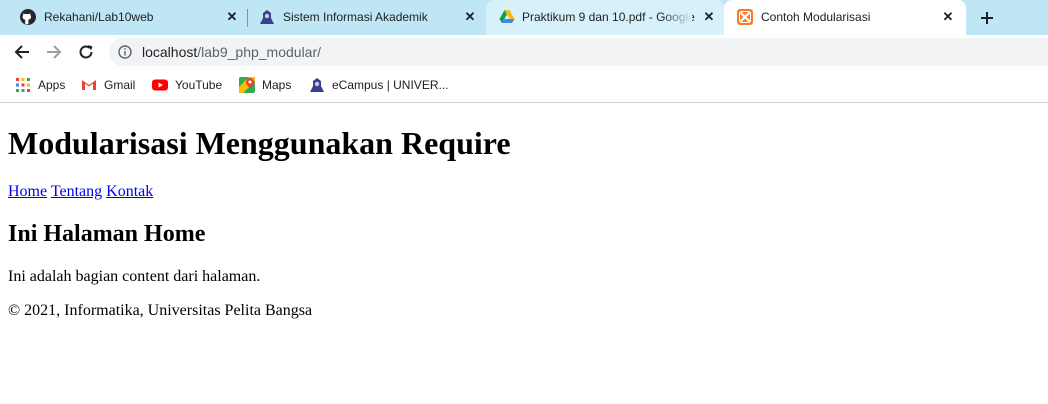  What do you see at coordinates (107, 234) in the screenshot?
I see `section-heading: Ini Halaman Home` at bounding box center [107, 234].